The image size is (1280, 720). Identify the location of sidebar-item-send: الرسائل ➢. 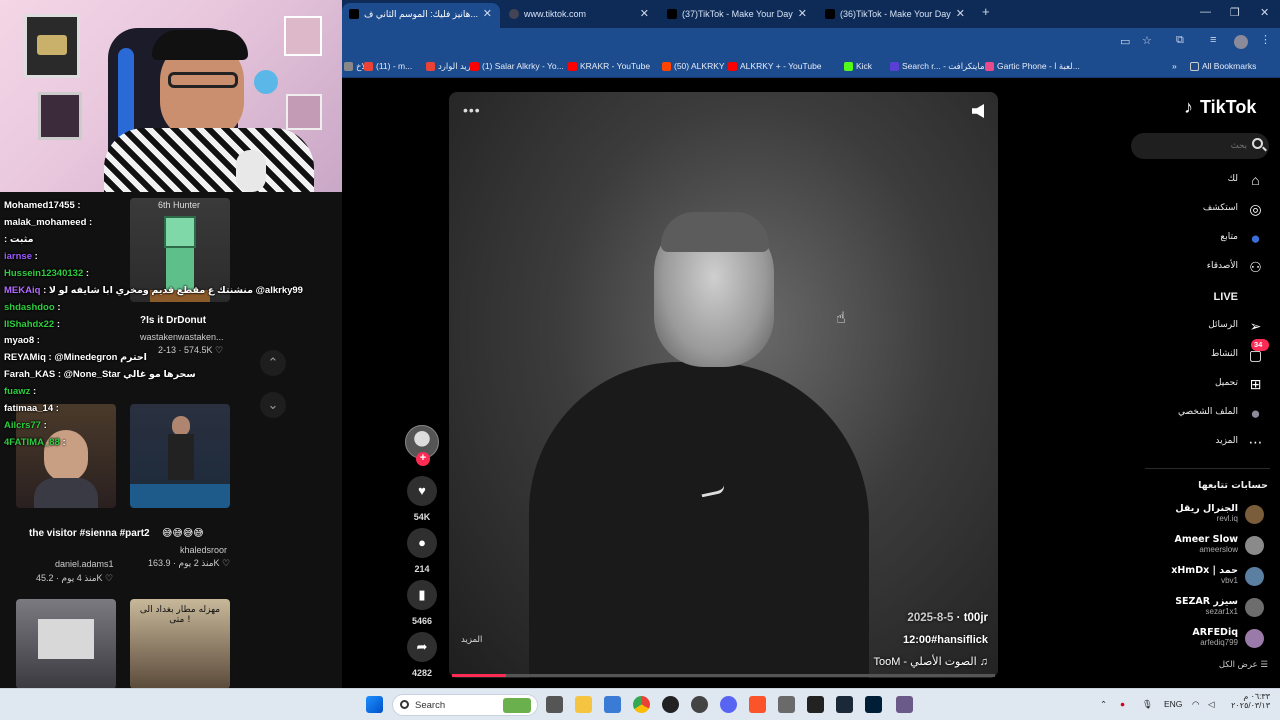
(1204, 327).